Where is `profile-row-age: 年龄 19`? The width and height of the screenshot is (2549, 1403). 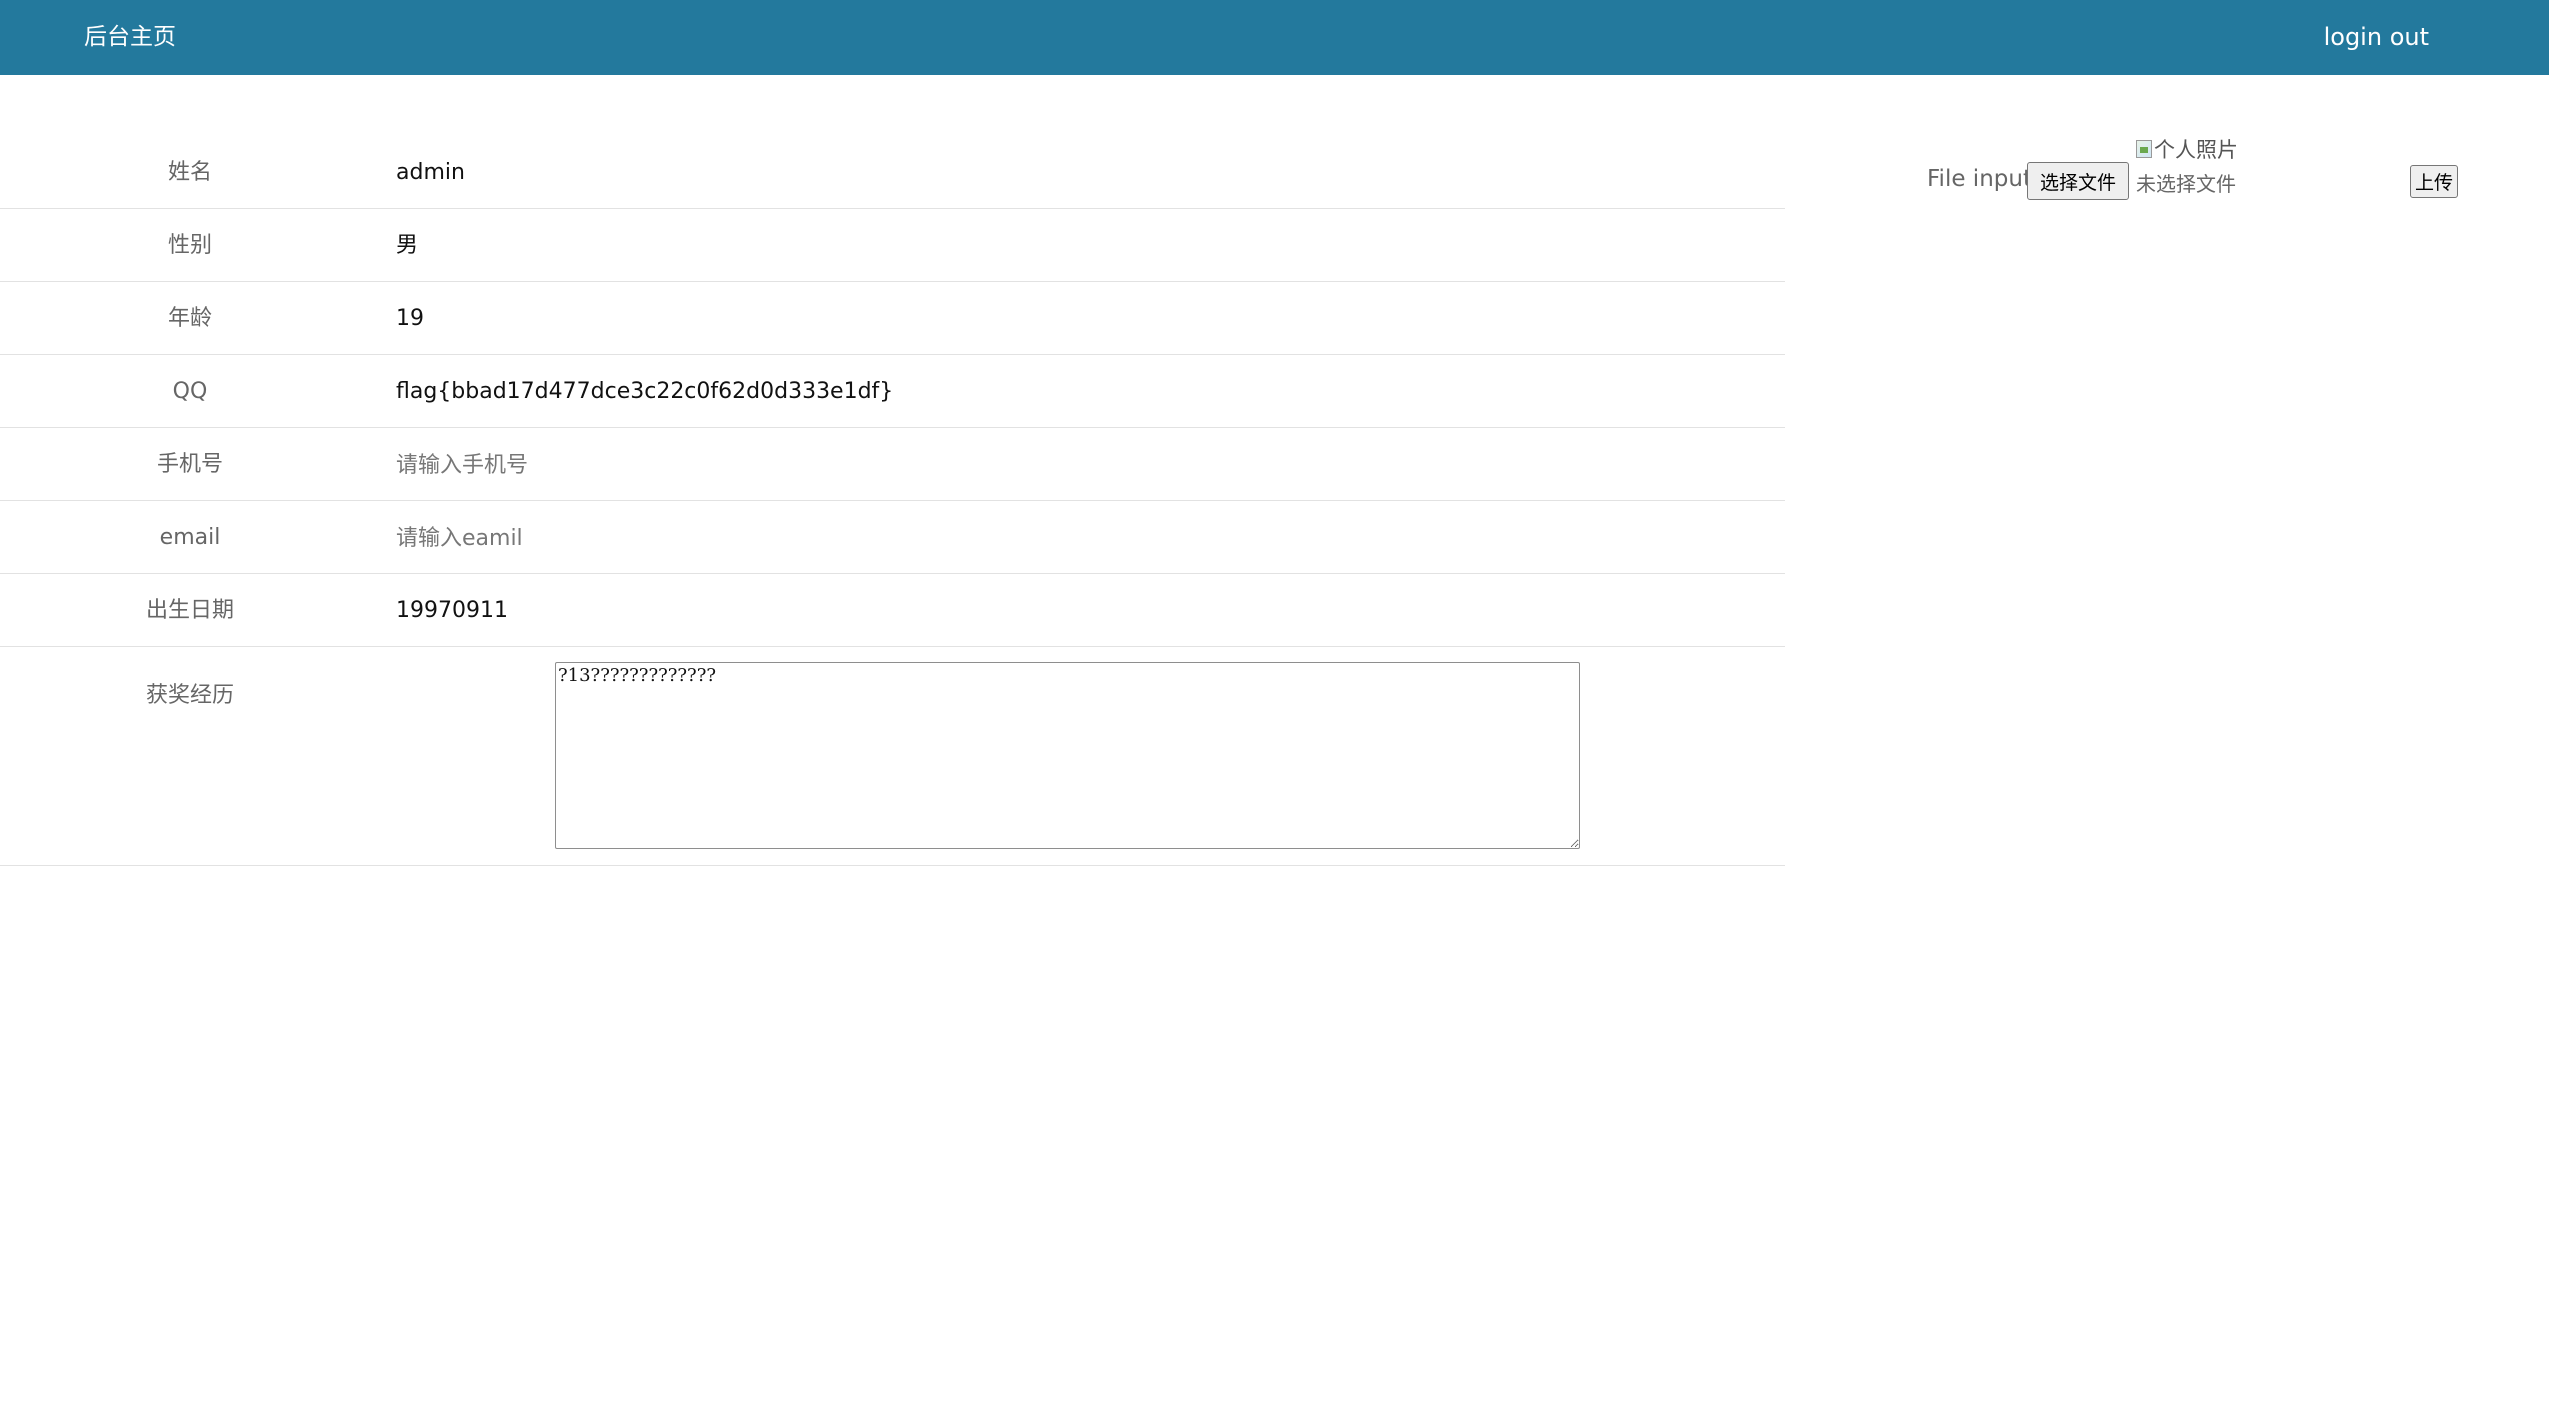 profile-row-age: 年龄 19 is located at coordinates (892, 318).